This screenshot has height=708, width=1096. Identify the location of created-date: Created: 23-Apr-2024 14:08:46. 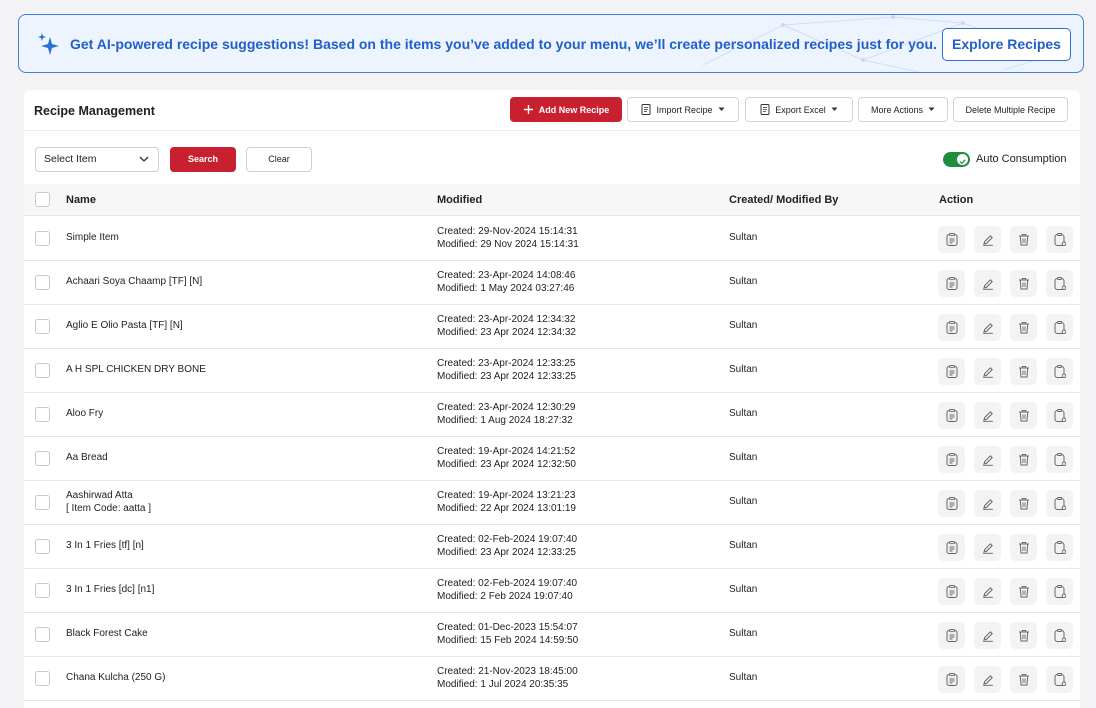
(506, 275).